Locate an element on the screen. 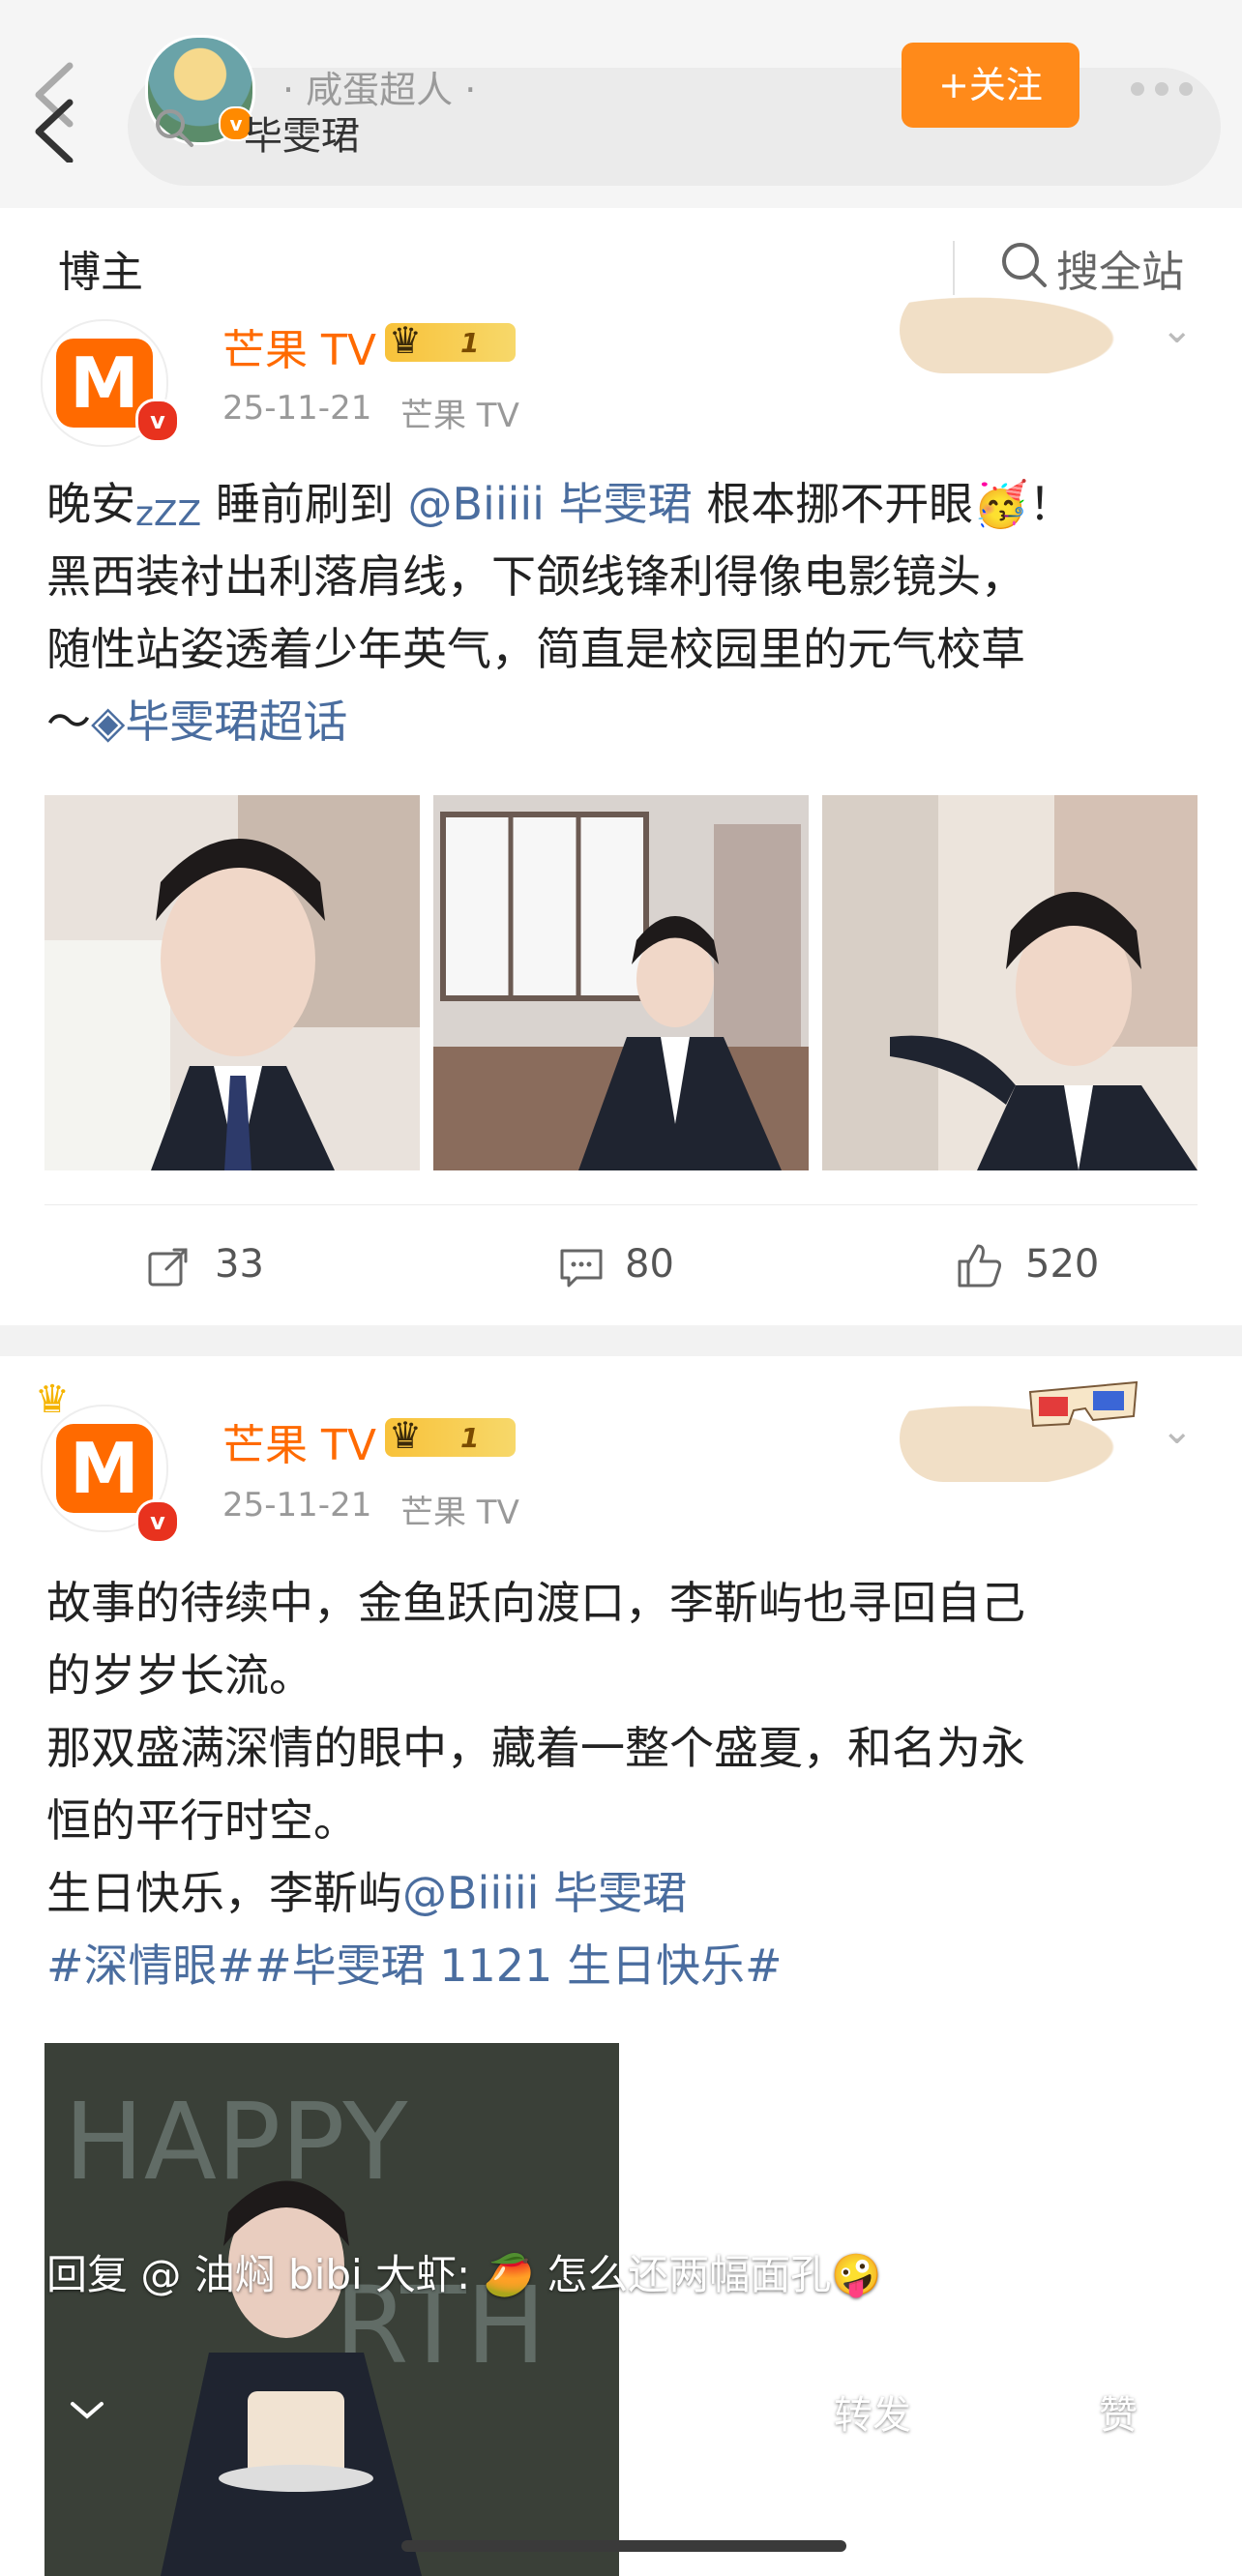  super-topic-link: 毕雯珺超话 is located at coordinates (236, 722).